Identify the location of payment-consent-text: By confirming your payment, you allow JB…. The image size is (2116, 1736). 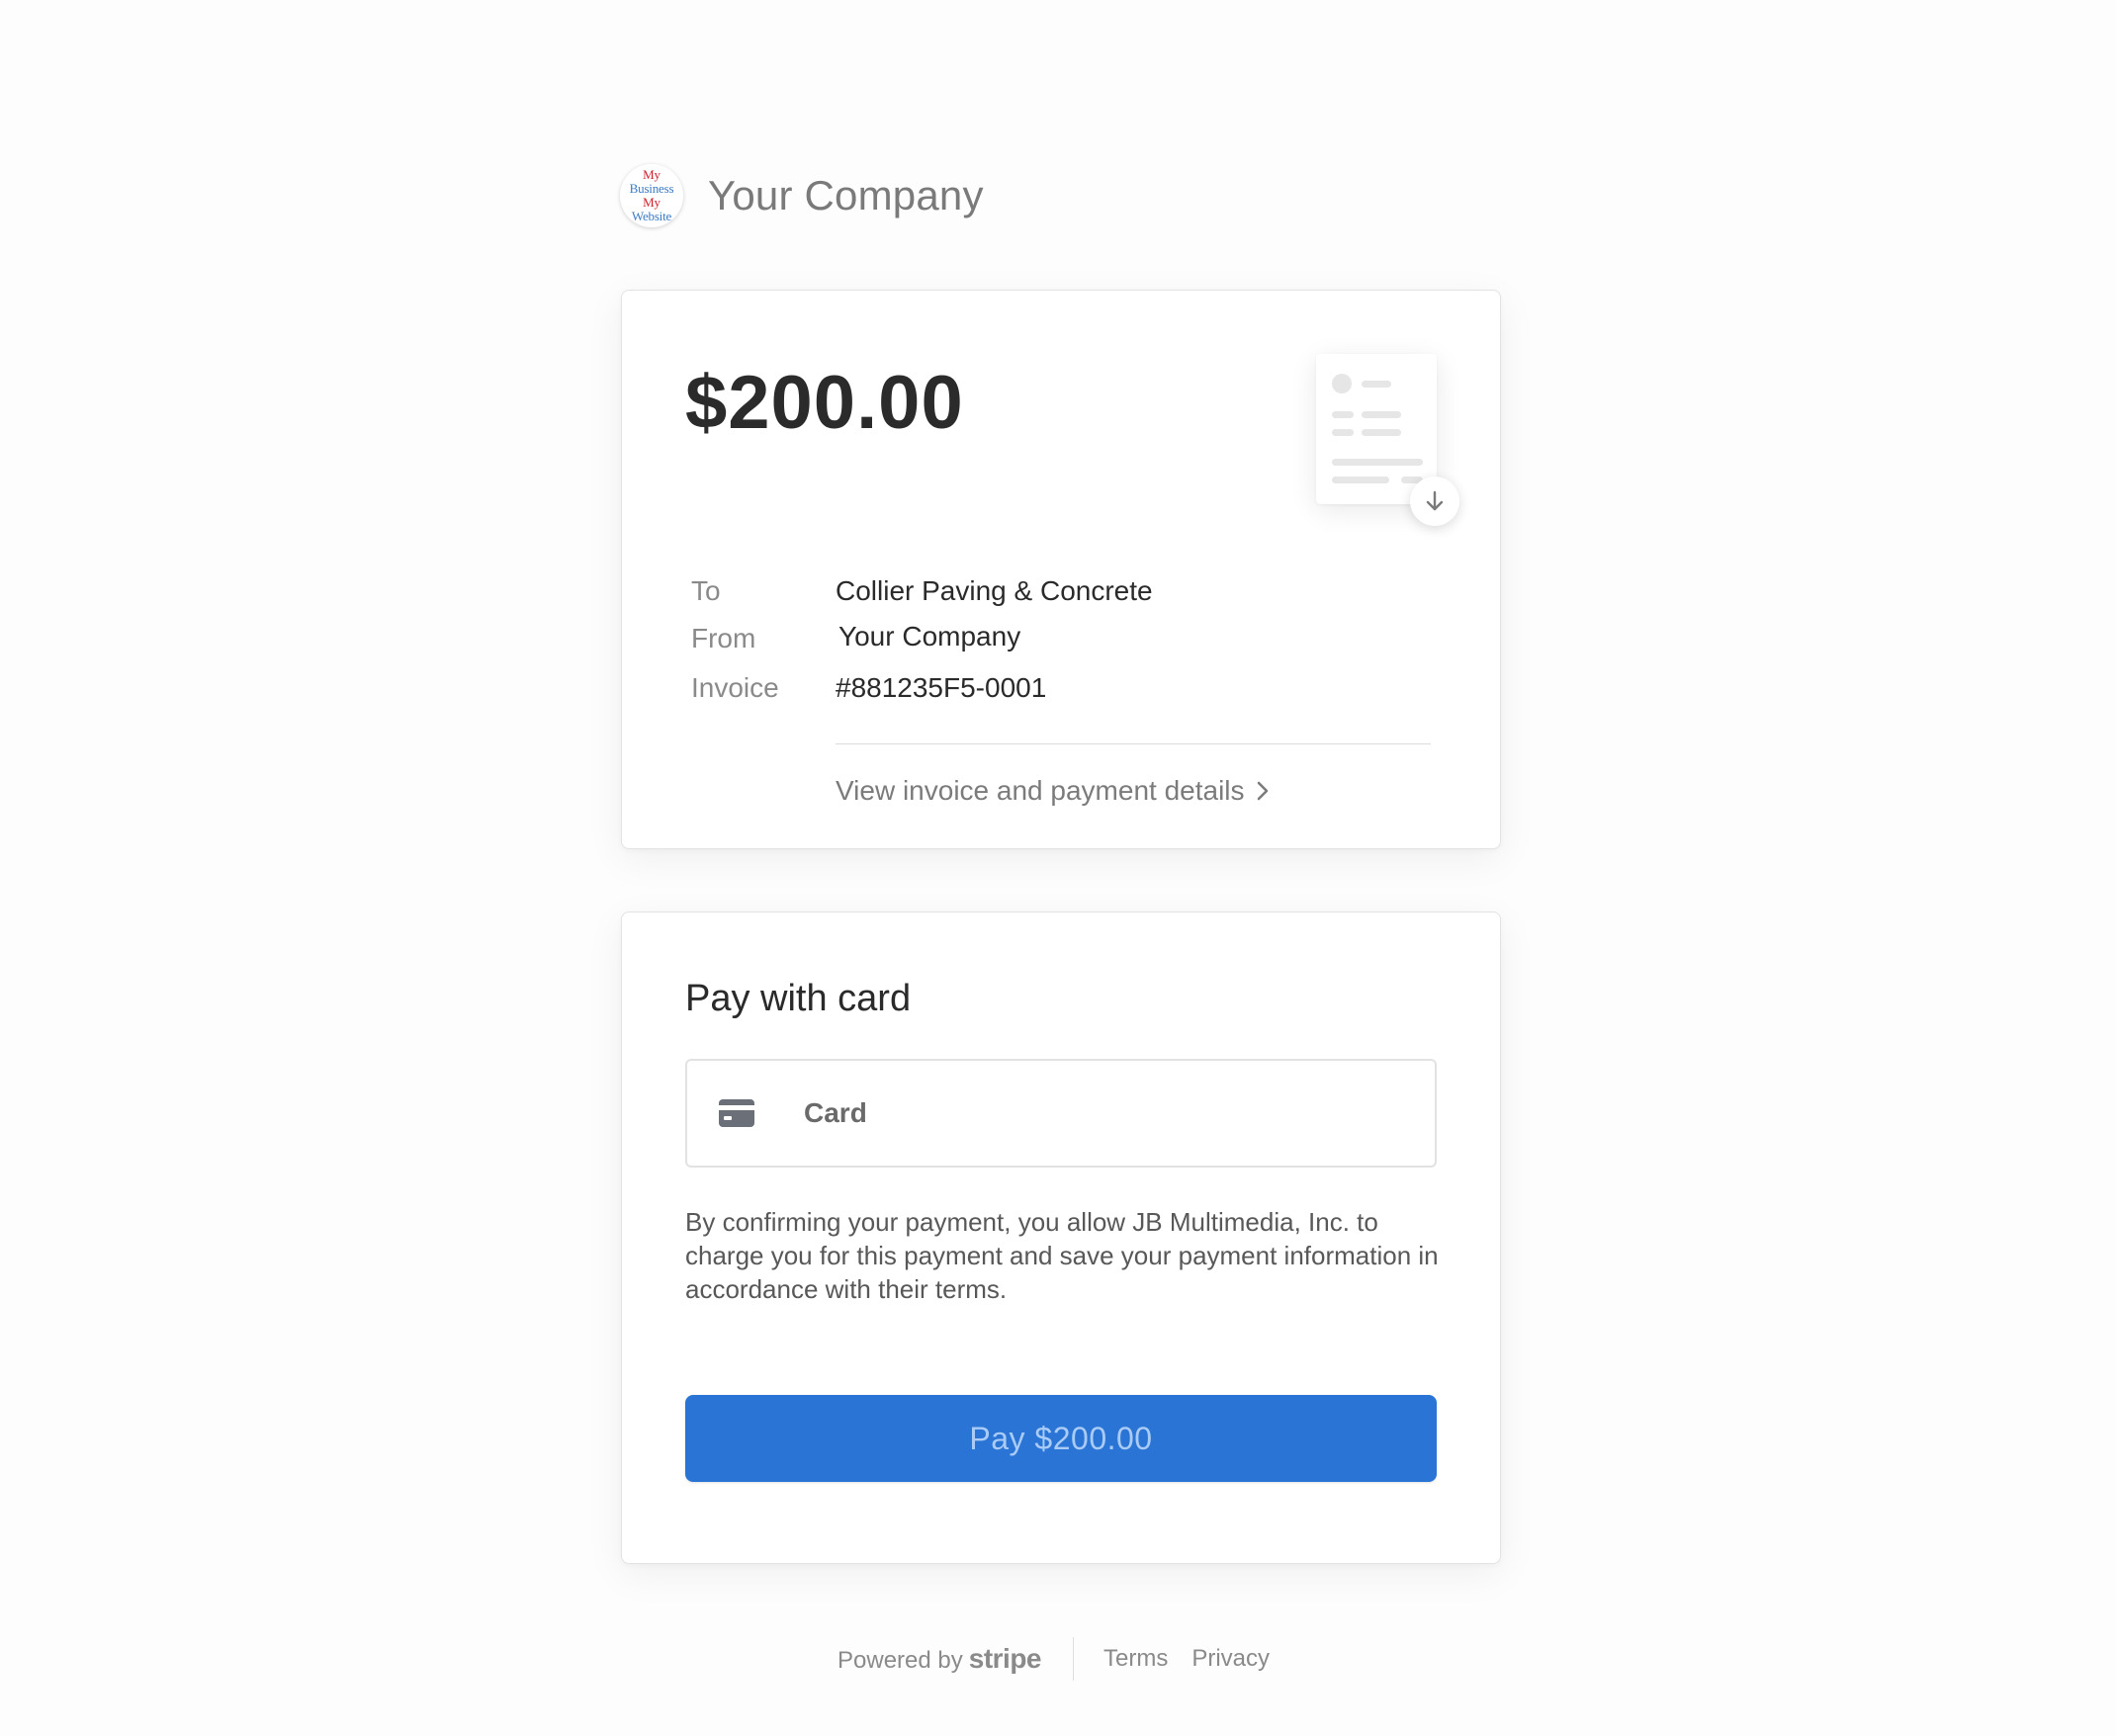
(1062, 1255).